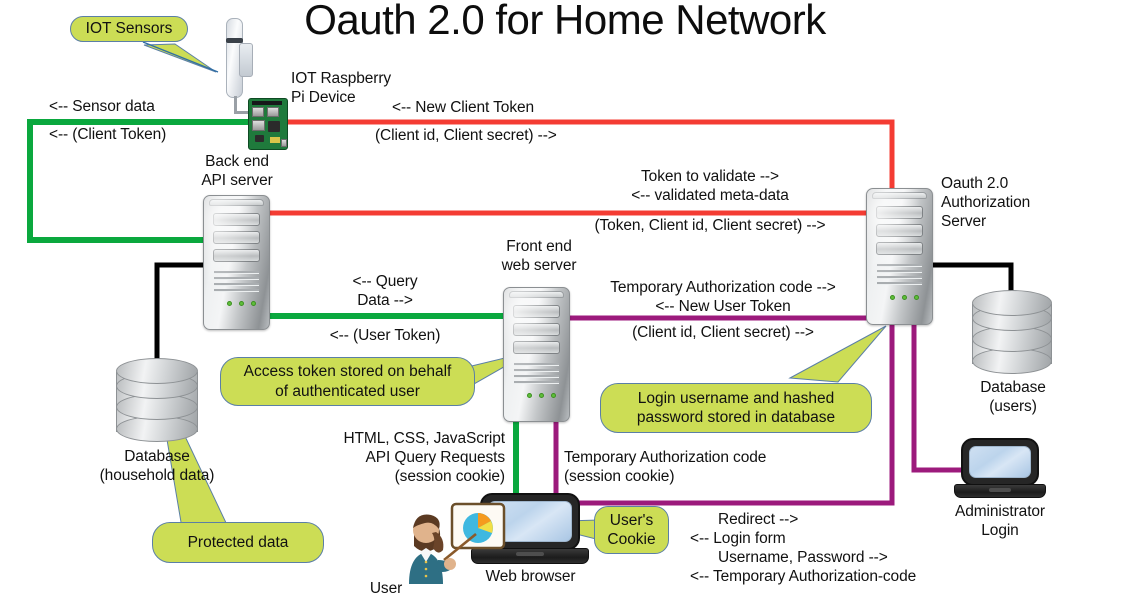 Image resolution: width=1130 pixels, height=612 pixels. What do you see at coordinates (385, 281) in the screenshot?
I see `flow-query: <-- Query` at bounding box center [385, 281].